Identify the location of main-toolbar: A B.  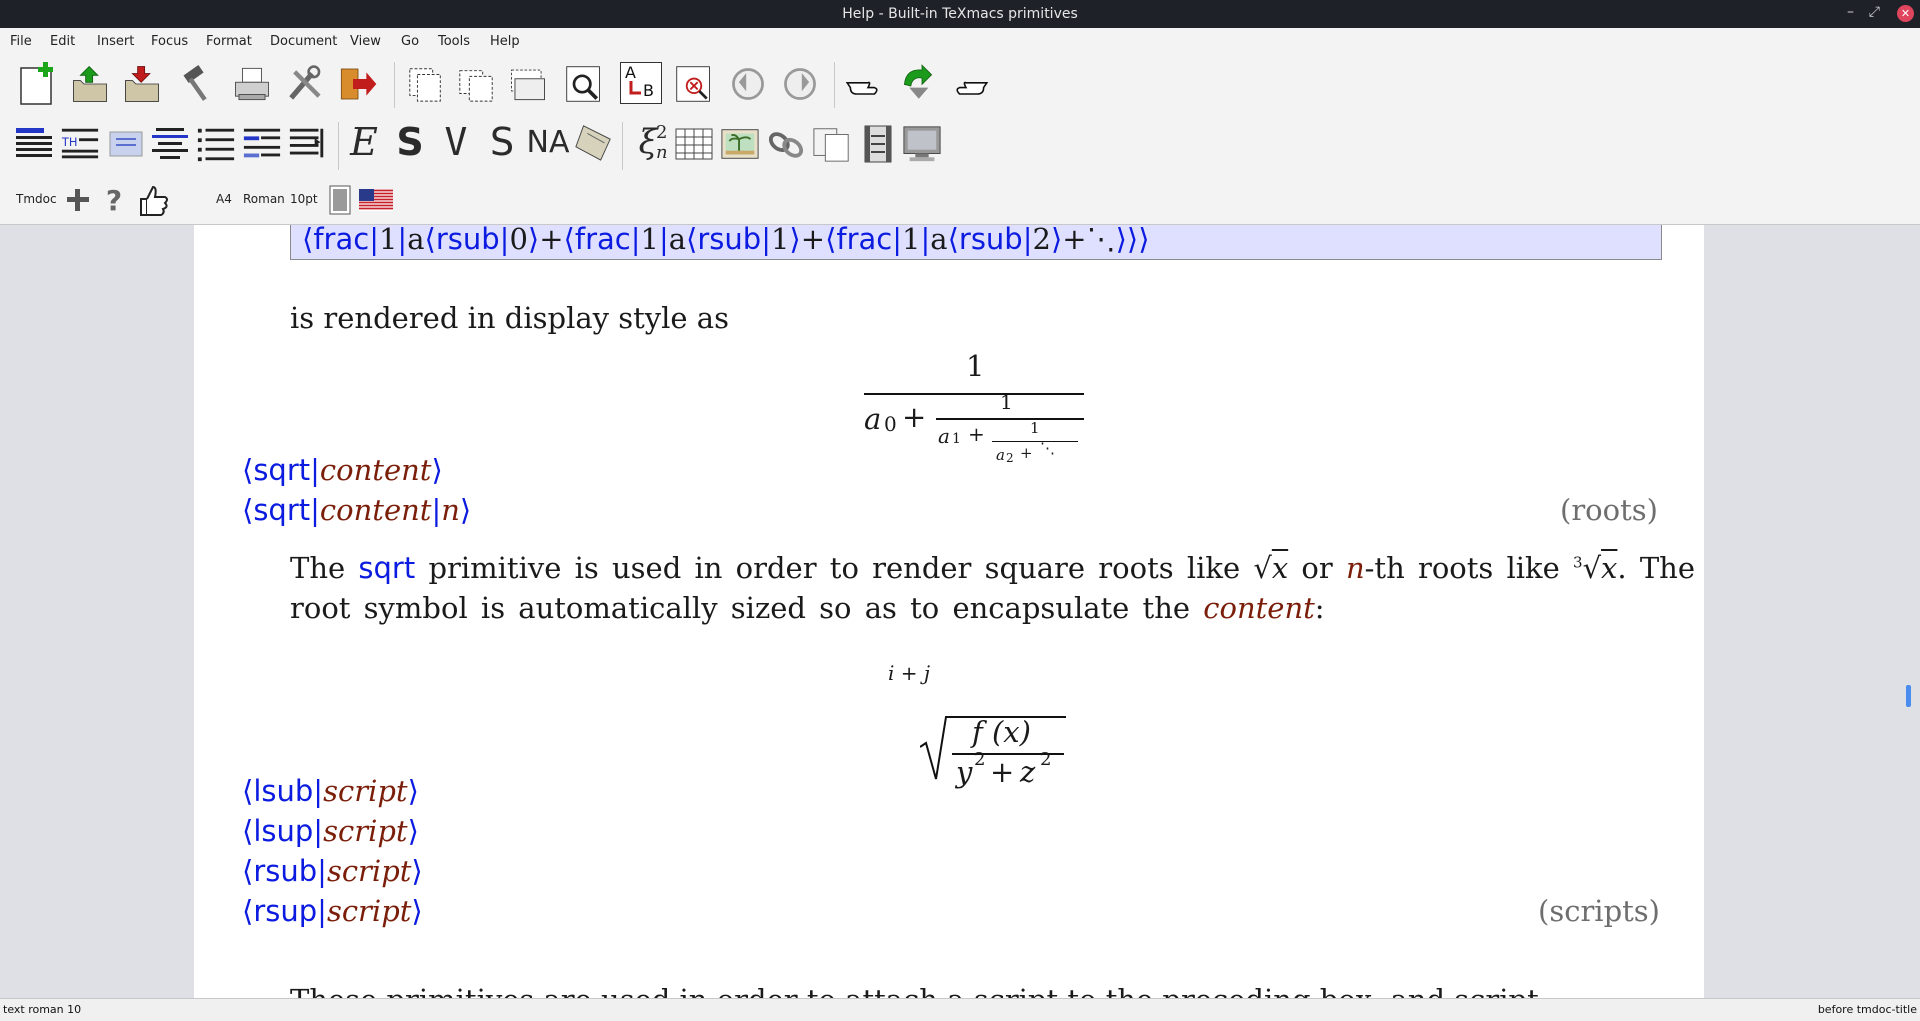
(960, 85).